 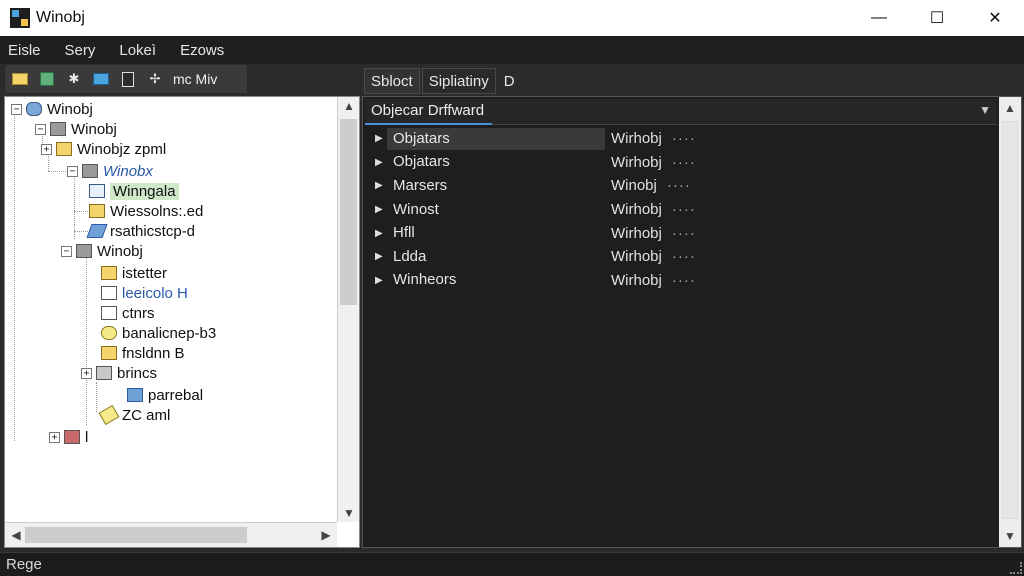 I want to click on list-item-name: Hfll, so click(x=404, y=233).